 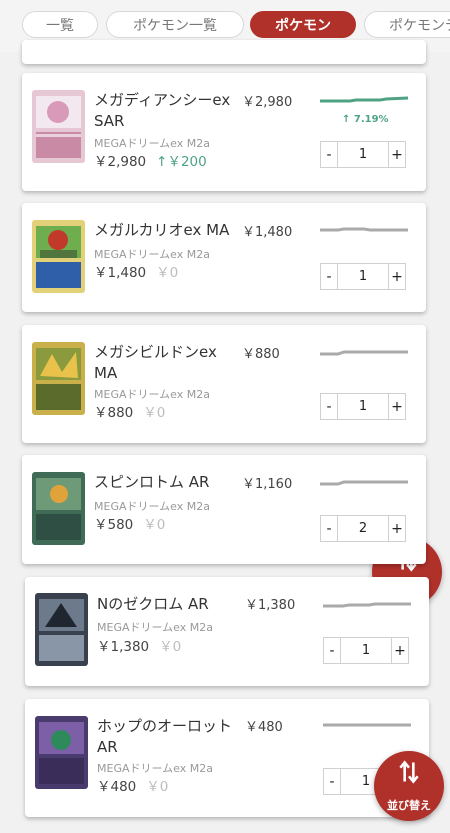 I want to click on card-name: メガルカリオex MA, so click(x=162, y=230).